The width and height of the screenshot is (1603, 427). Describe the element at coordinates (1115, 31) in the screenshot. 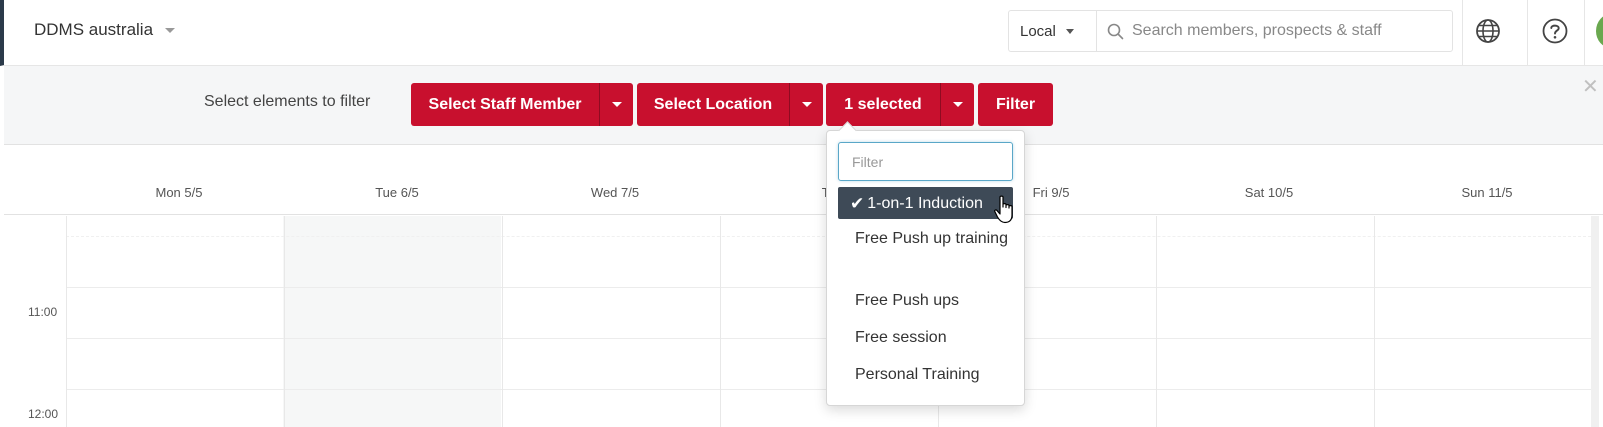

I see `search-icon` at that location.